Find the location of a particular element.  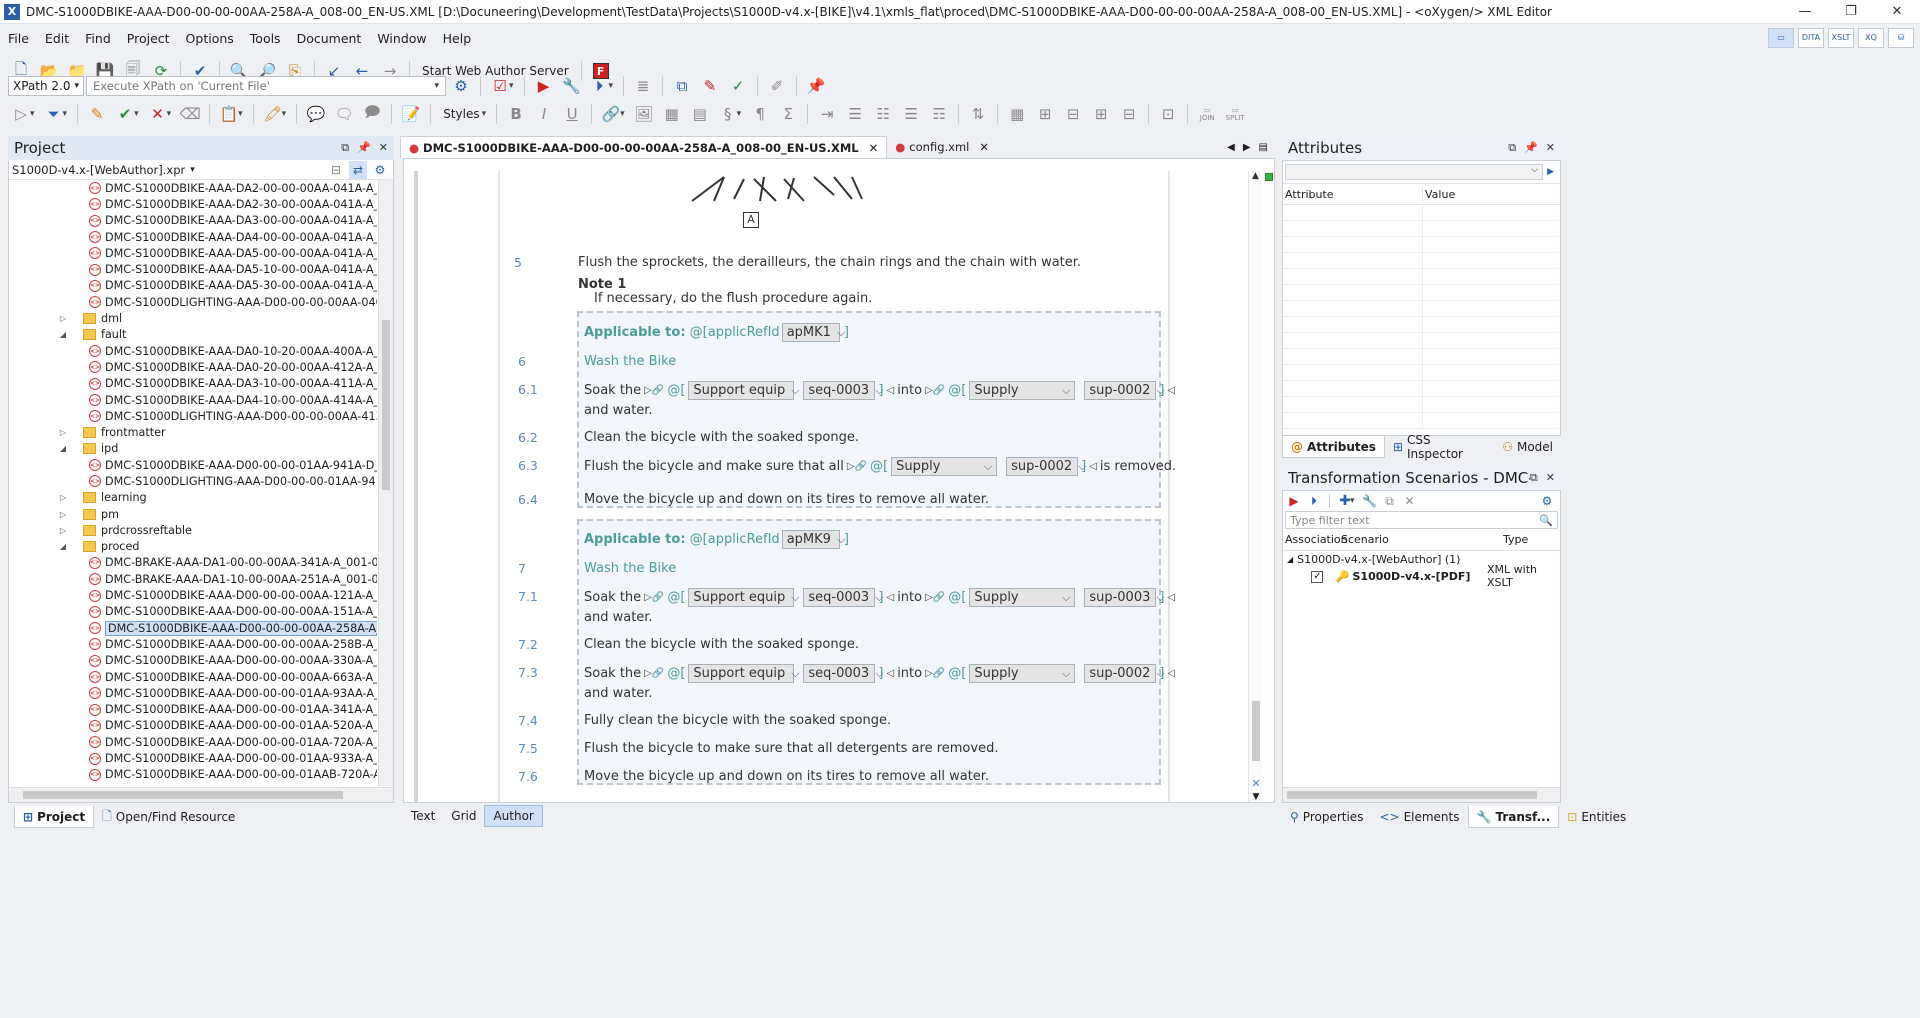

tab-css-inspector: ⊞ CSS Inspector is located at coordinates (1439, 447).